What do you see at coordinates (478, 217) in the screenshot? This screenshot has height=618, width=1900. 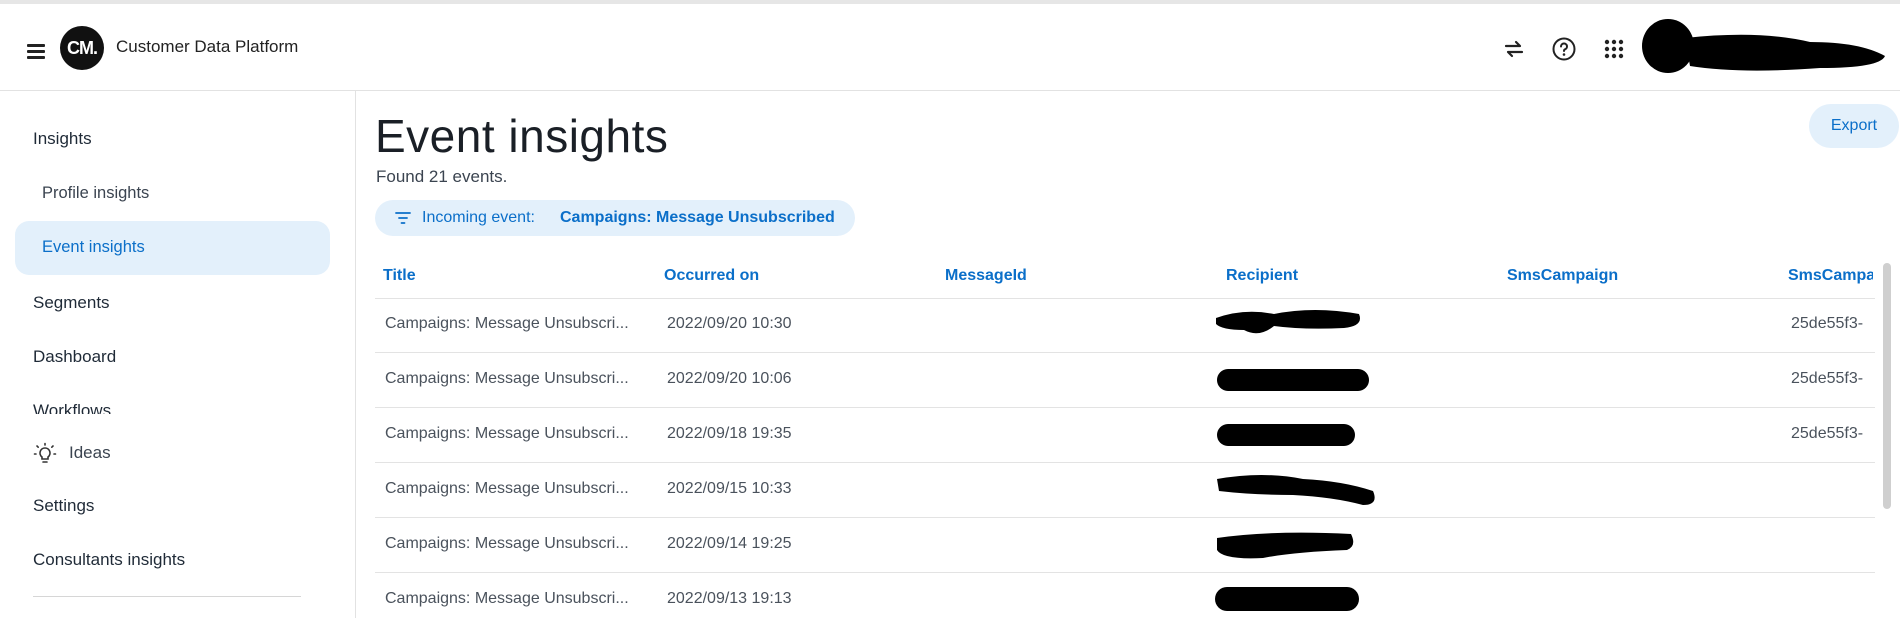 I see `filter-label: Incoming event:` at bounding box center [478, 217].